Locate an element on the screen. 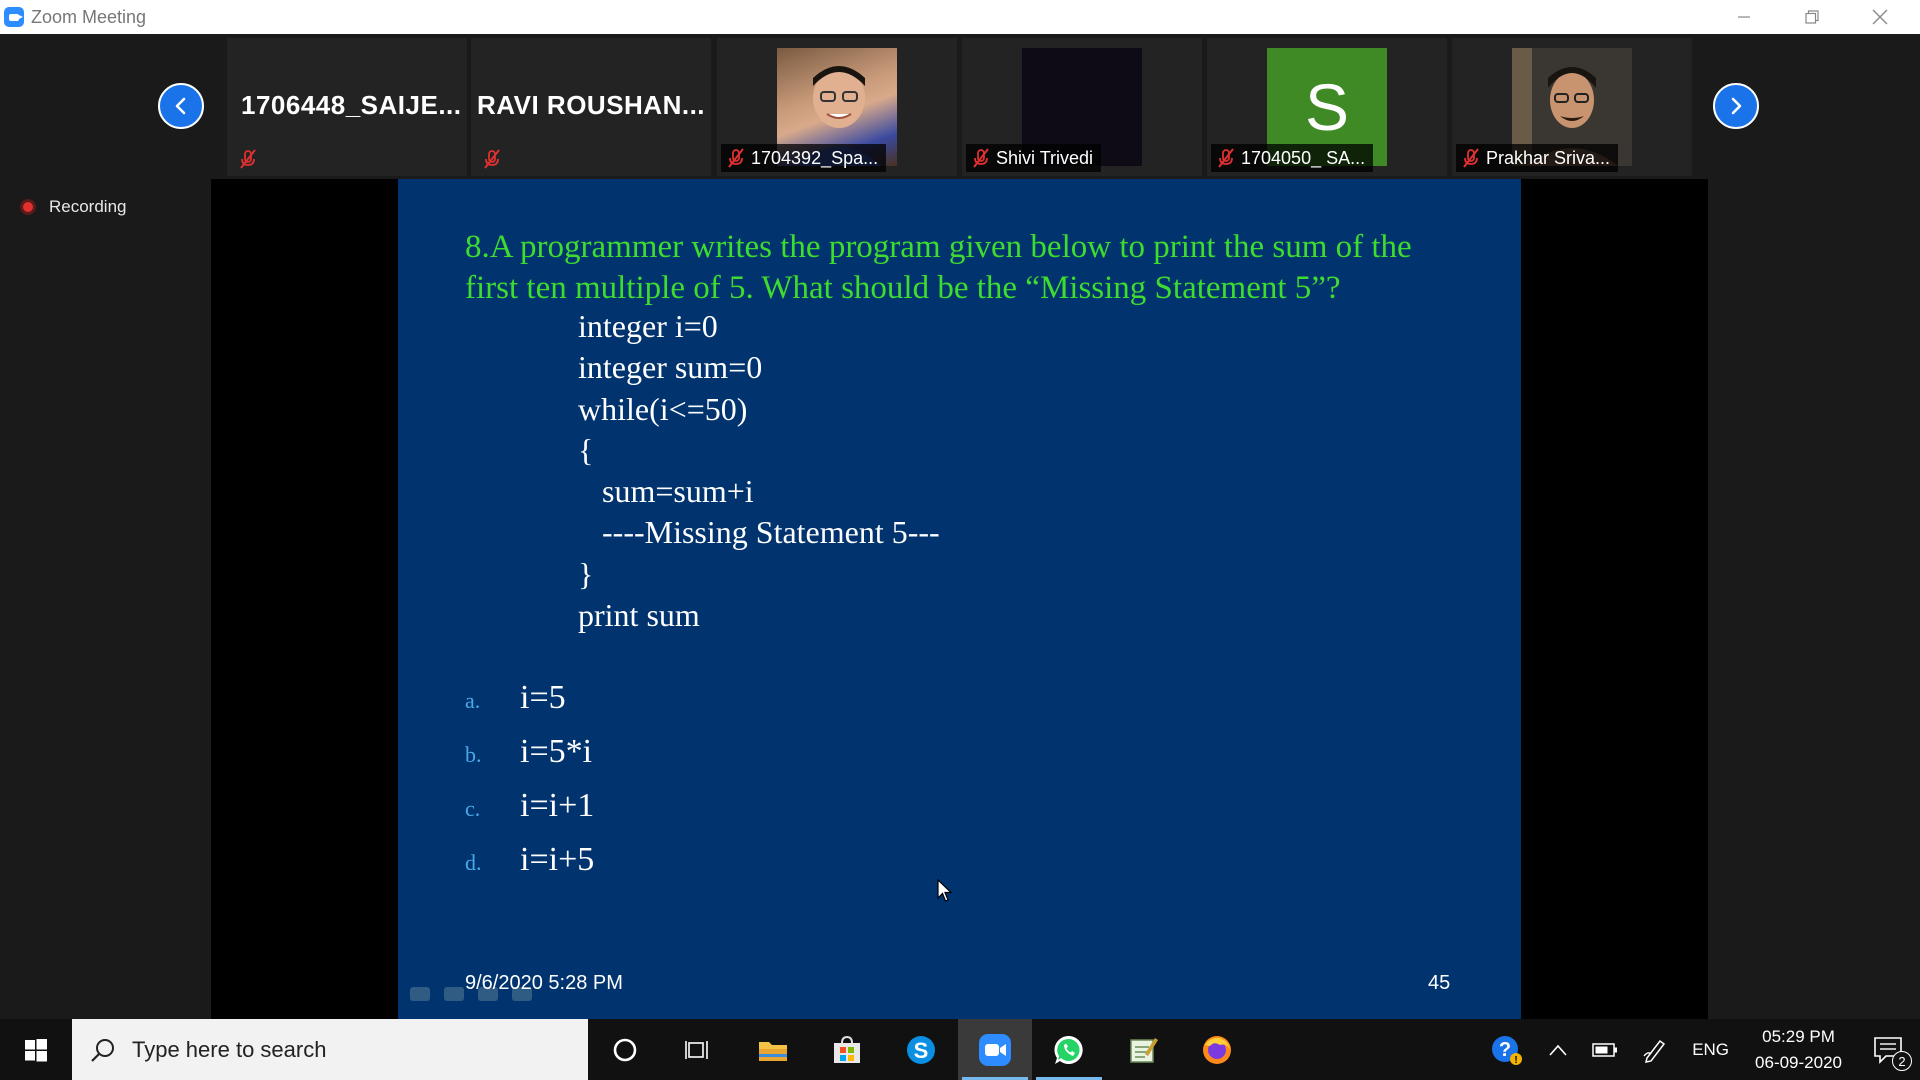 The height and width of the screenshot is (1080, 1920). previous-participants-button is located at coordinates (181, 106).